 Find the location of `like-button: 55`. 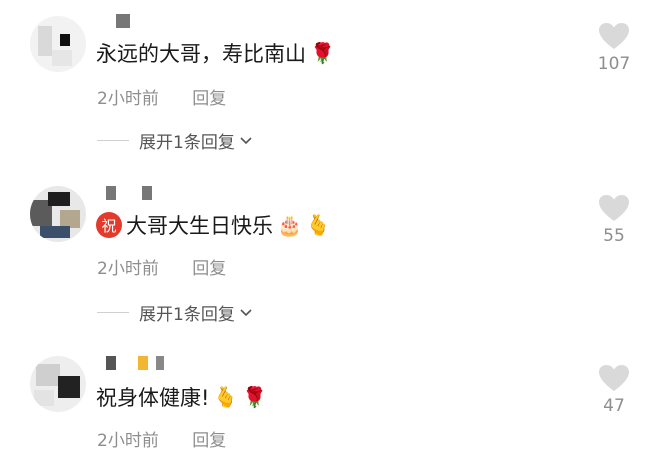

like-button: 55 is located at coordinates (614, 220).